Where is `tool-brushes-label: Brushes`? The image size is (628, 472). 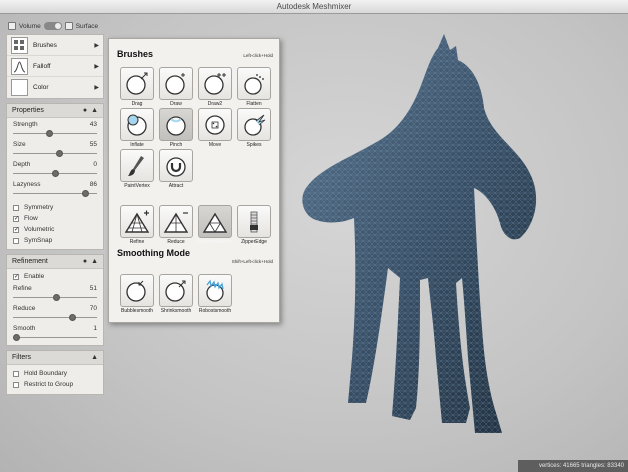
tool-brushes-label: Brushes is located at coordinates (45, 45).